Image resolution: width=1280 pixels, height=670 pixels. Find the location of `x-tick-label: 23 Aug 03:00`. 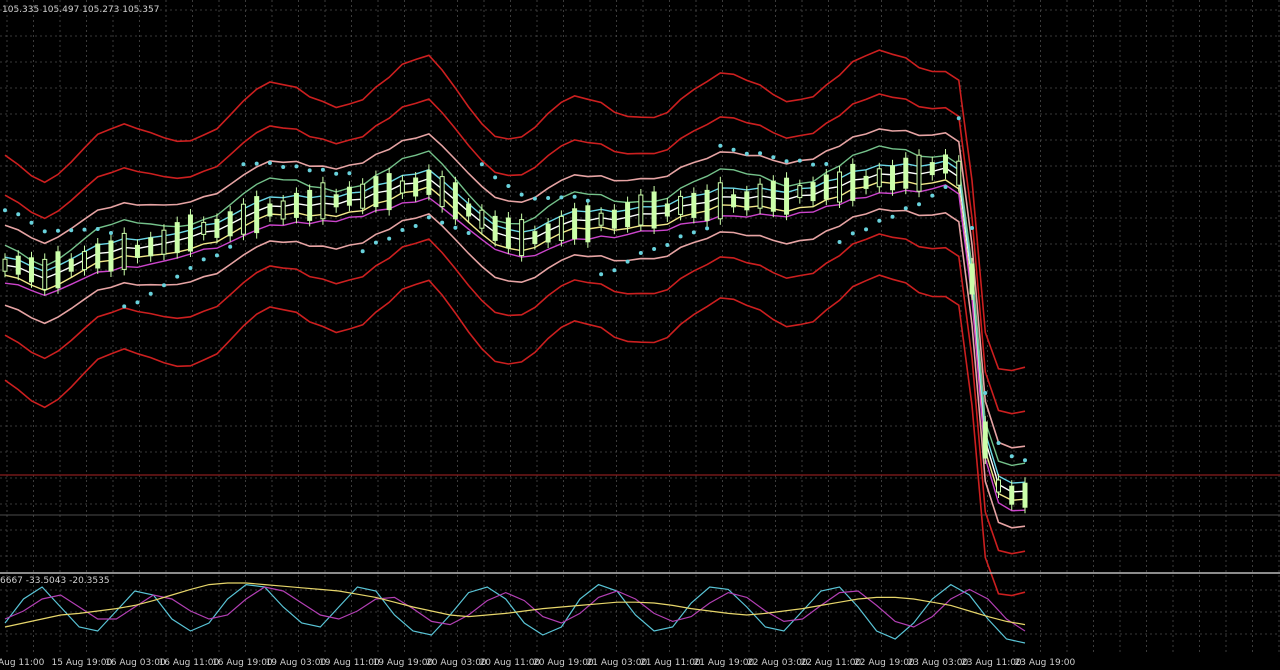

x-tick-label: 23 Aug 03:00 is located at coordinates (938, 663).